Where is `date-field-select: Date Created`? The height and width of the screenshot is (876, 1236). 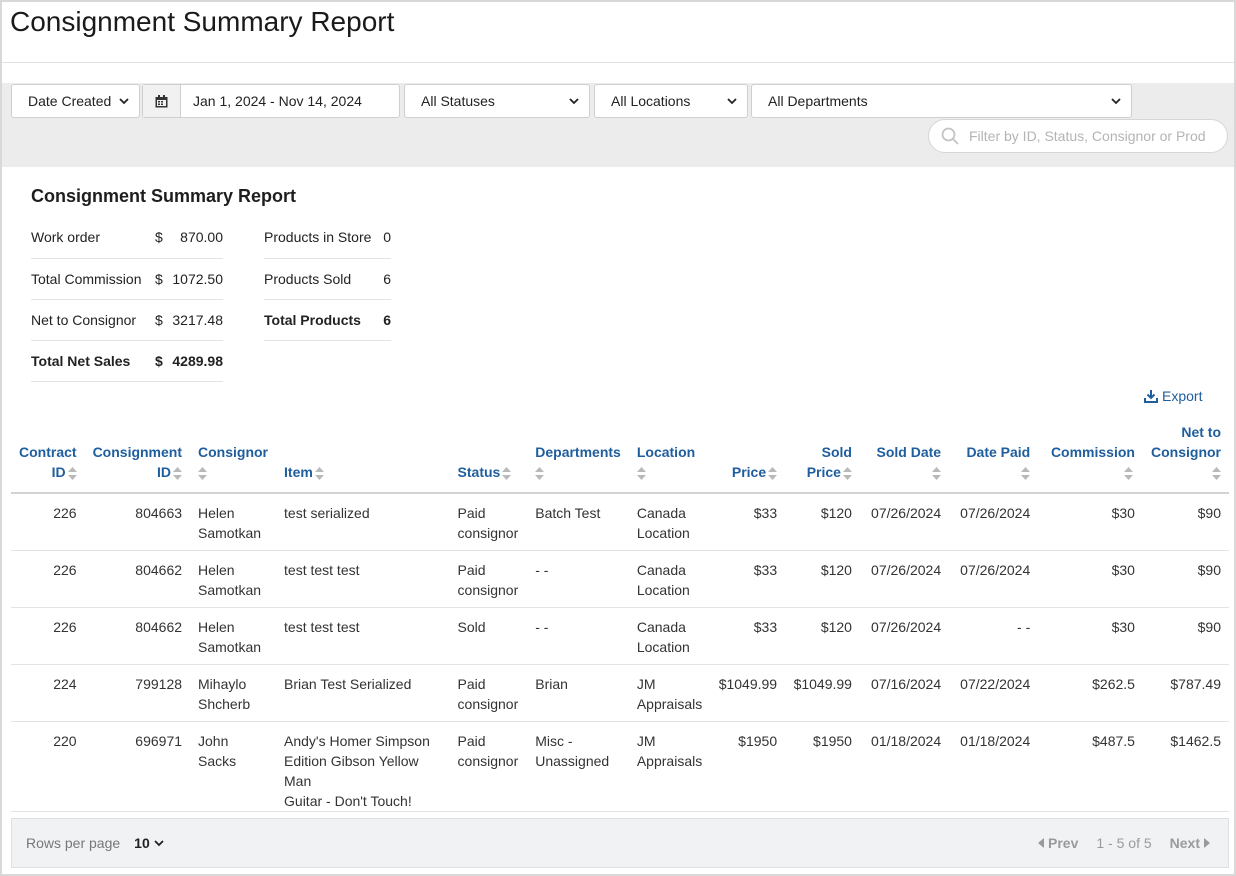
date-field-select: Date Created is located at coordinates (75, 101).